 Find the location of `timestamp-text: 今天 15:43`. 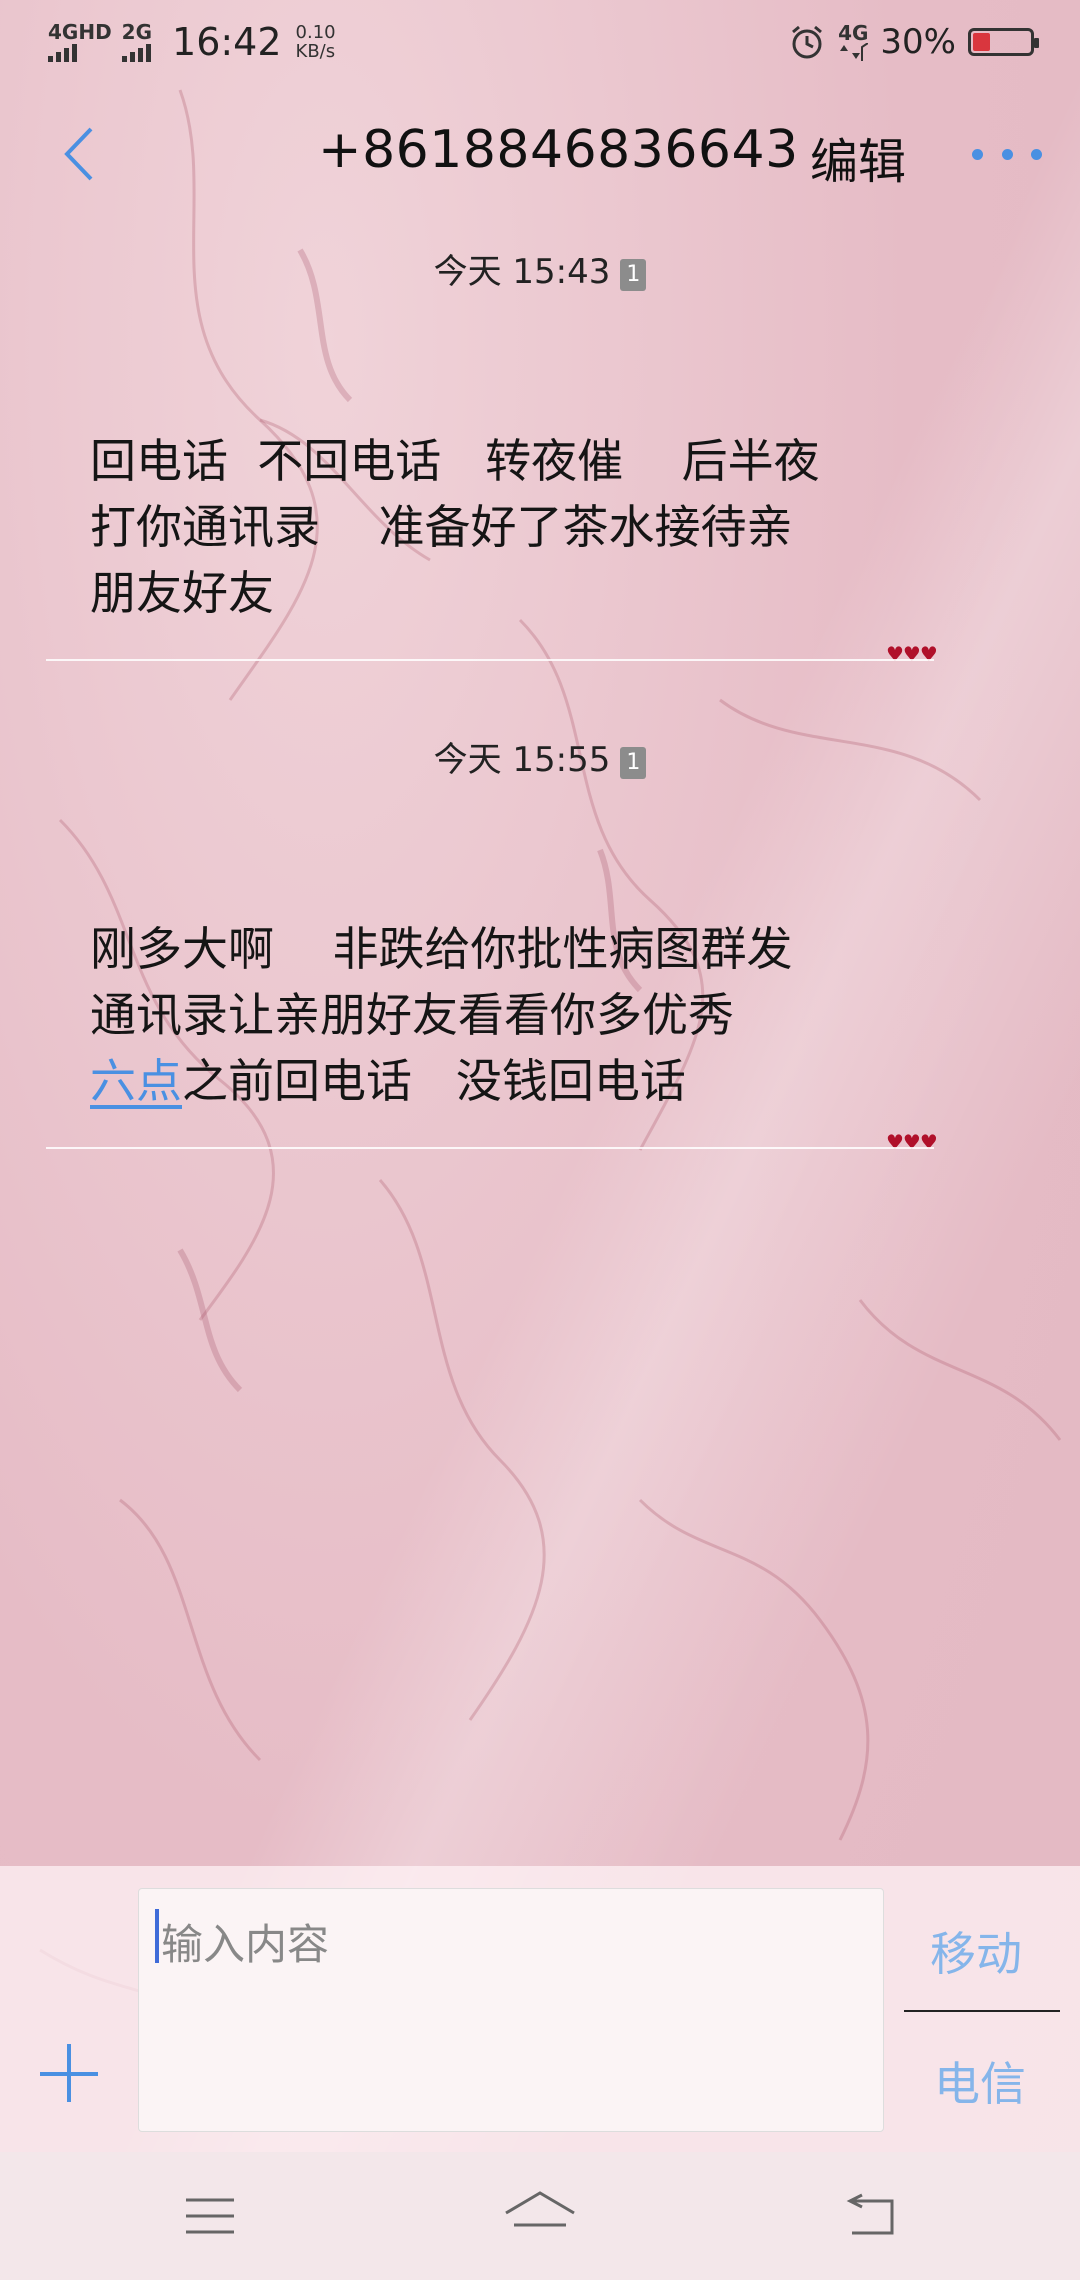

timestamp-text: 今天 15:43 is located at coordinates (522, 272).